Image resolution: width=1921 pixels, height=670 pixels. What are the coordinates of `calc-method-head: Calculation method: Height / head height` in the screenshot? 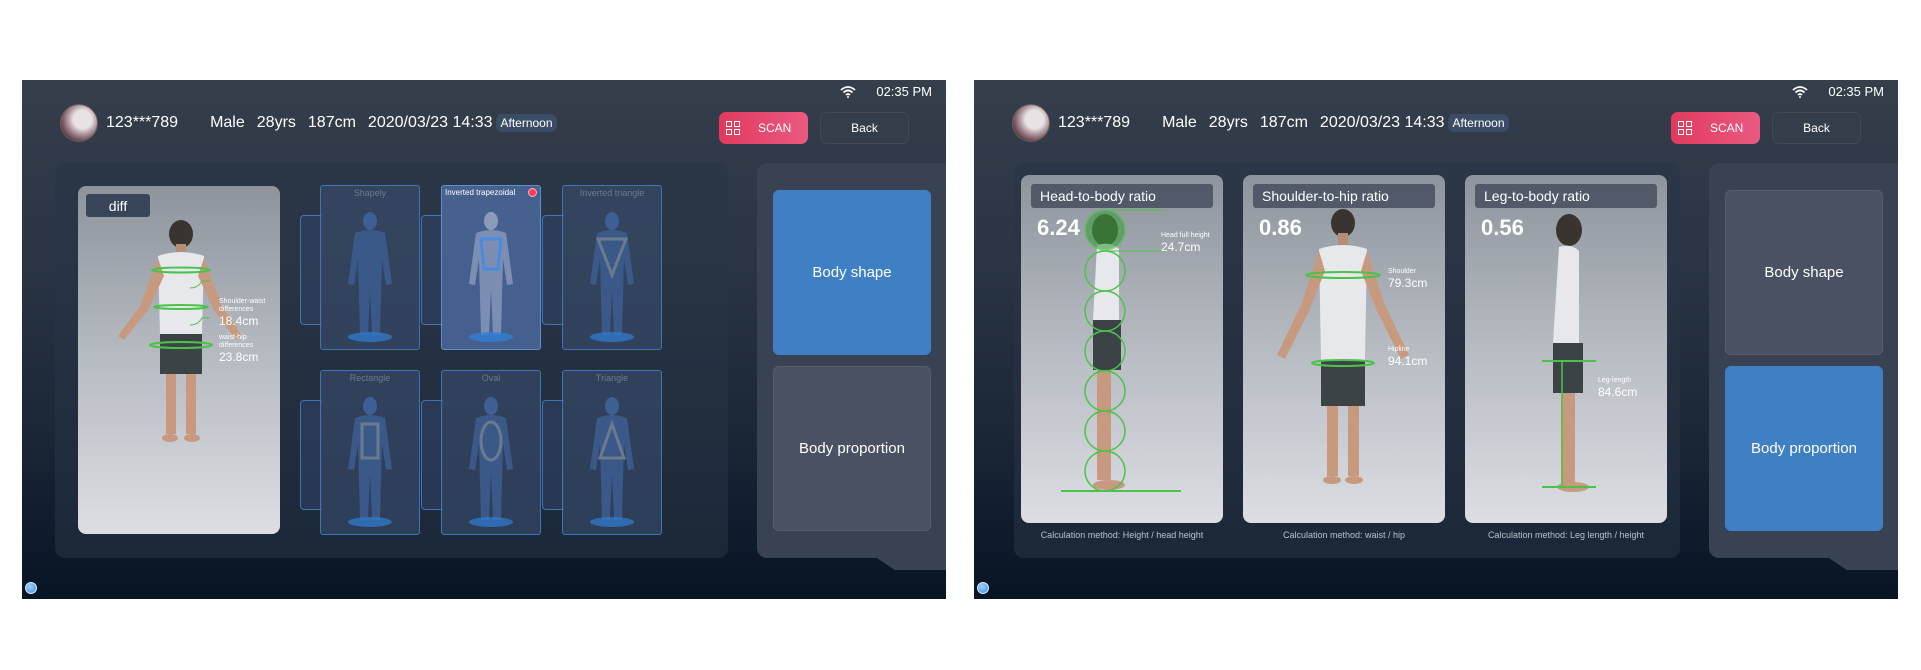 It's located at (1122, 535).